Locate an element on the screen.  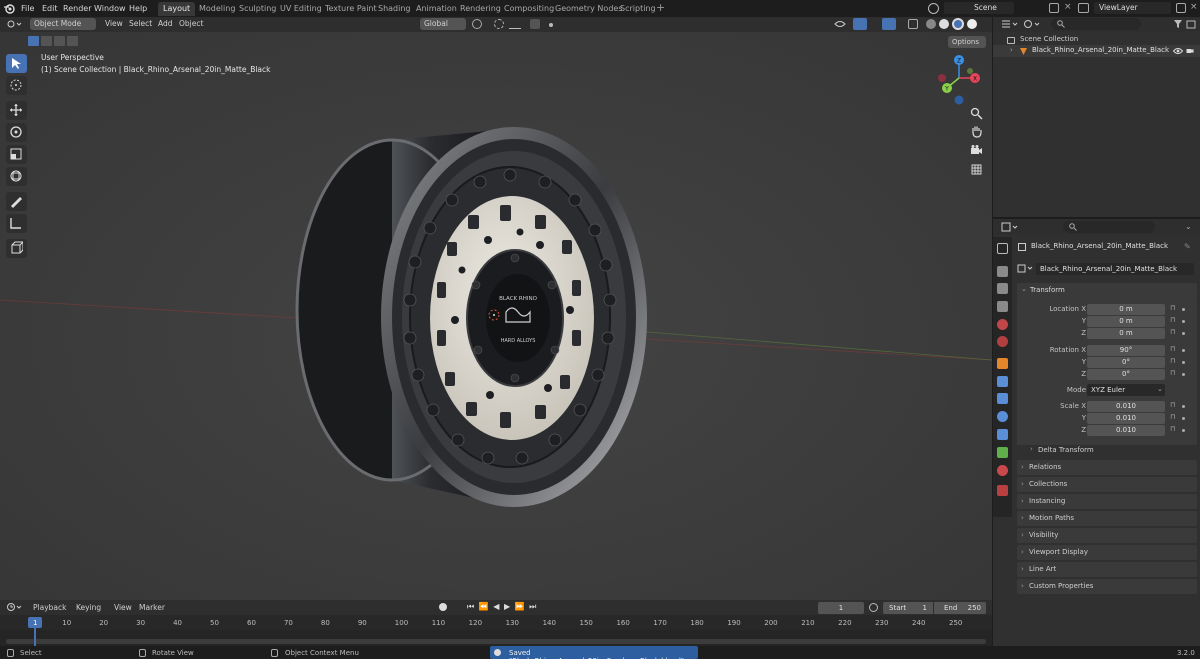
add-workspace-icon: + is located at coordinates (660, 7).